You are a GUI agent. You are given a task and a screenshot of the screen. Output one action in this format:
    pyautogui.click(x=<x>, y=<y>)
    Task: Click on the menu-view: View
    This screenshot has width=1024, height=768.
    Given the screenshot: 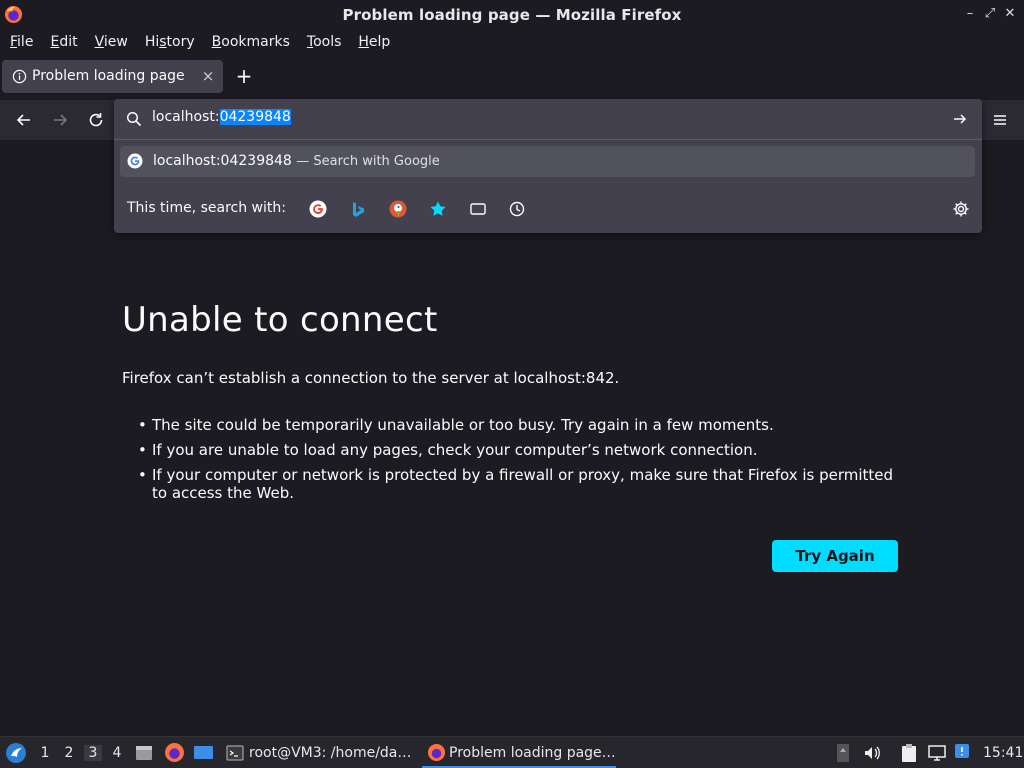 What is the action you would take?
    pyautogui.click(x=111, y=42)
    